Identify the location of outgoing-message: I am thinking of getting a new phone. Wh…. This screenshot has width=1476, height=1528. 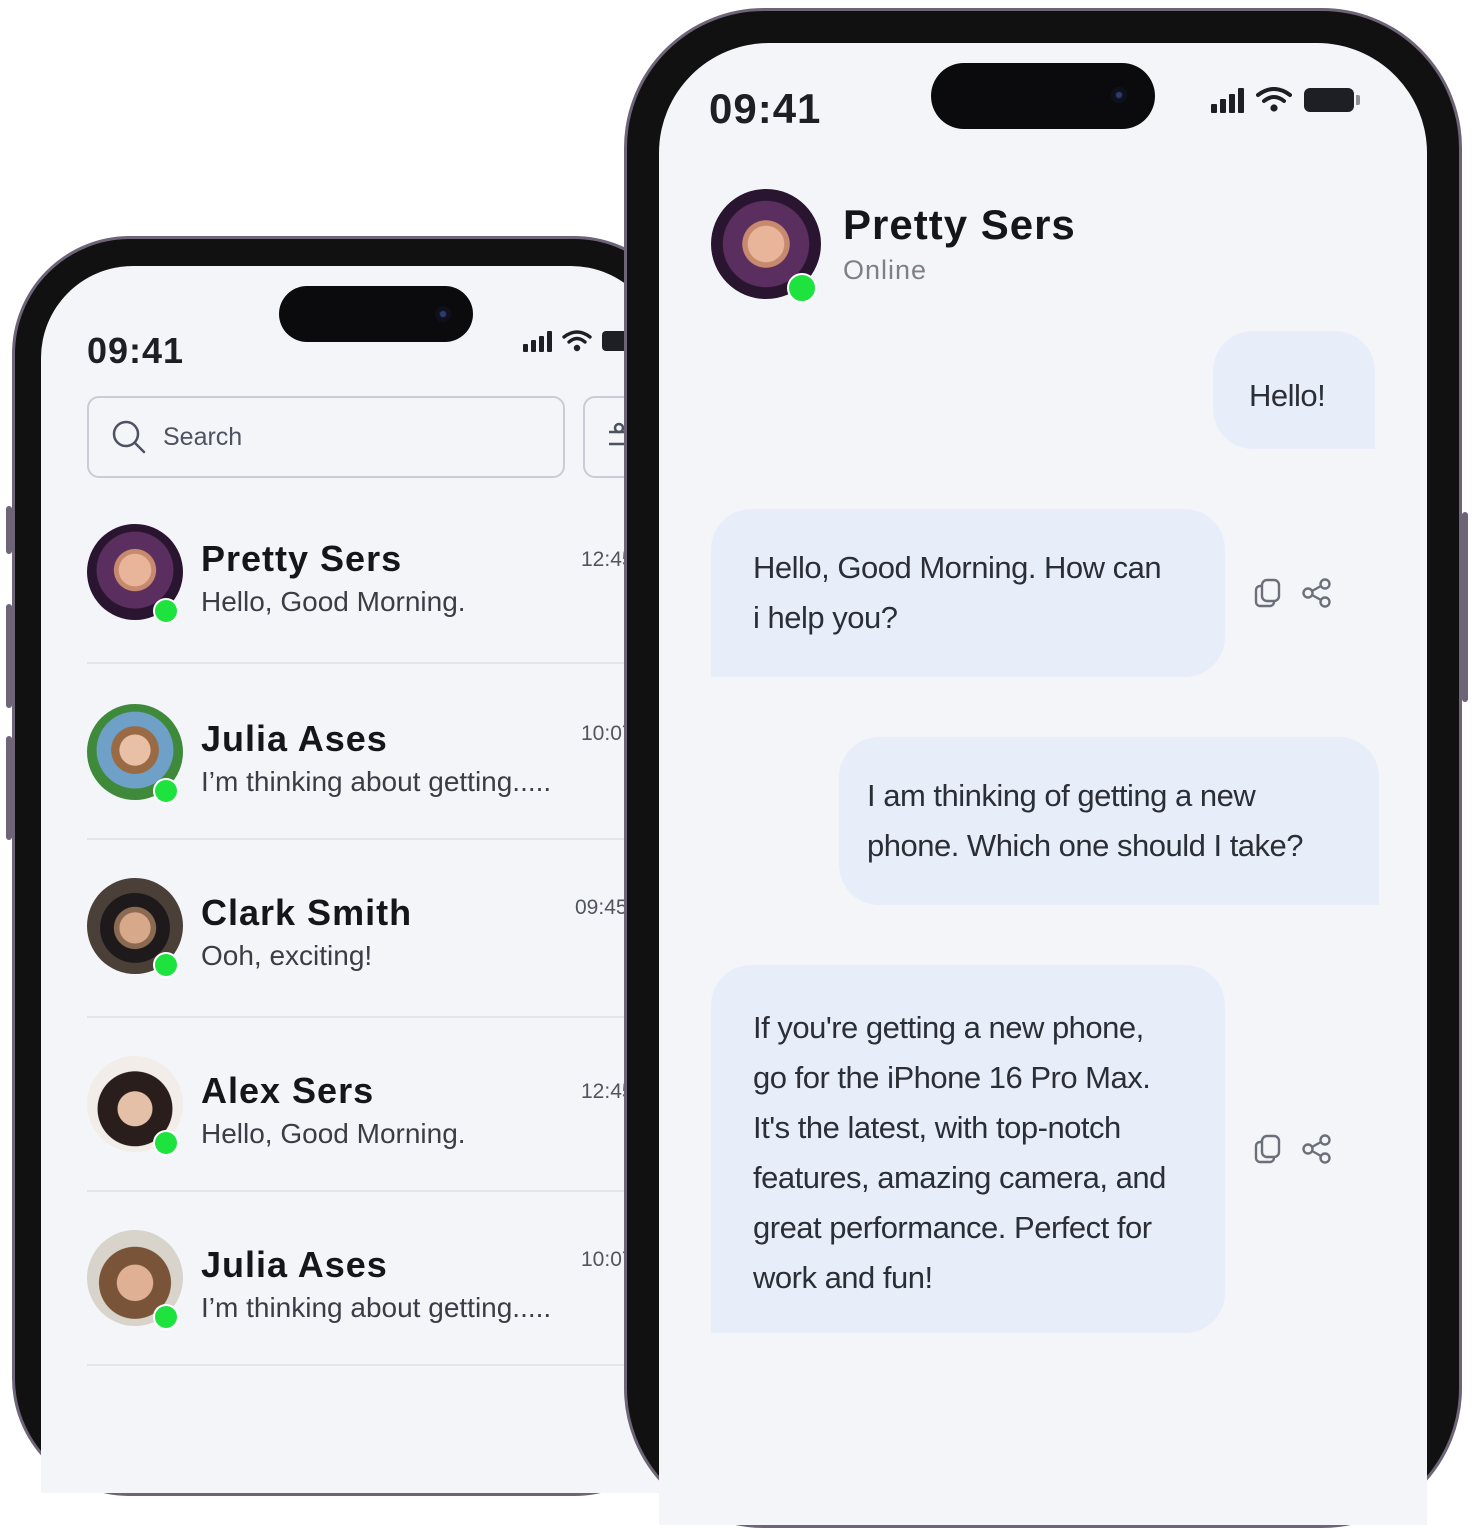
(1109, 821).